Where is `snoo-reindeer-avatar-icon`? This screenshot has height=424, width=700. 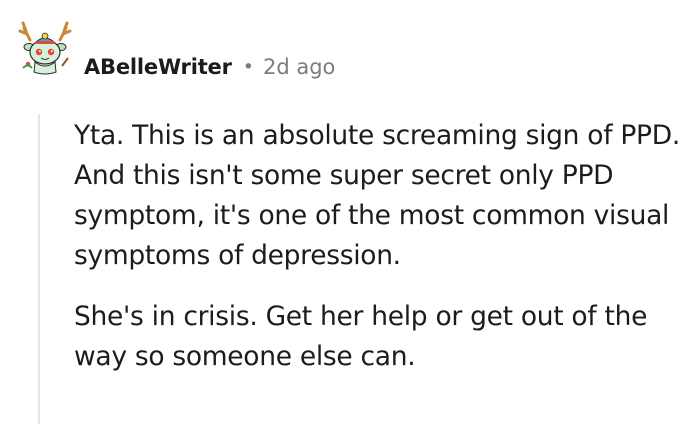 snoo-reindeer-avatar-icon is located at coordinates (45, 48).